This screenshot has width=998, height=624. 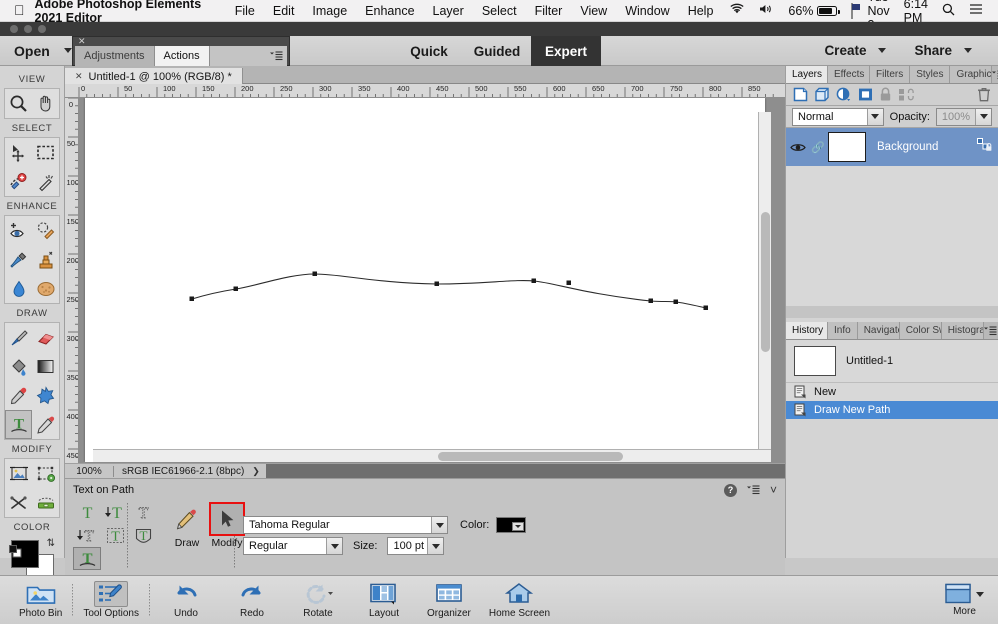 I want to click on window-close-button, so click(x=14, y=29).